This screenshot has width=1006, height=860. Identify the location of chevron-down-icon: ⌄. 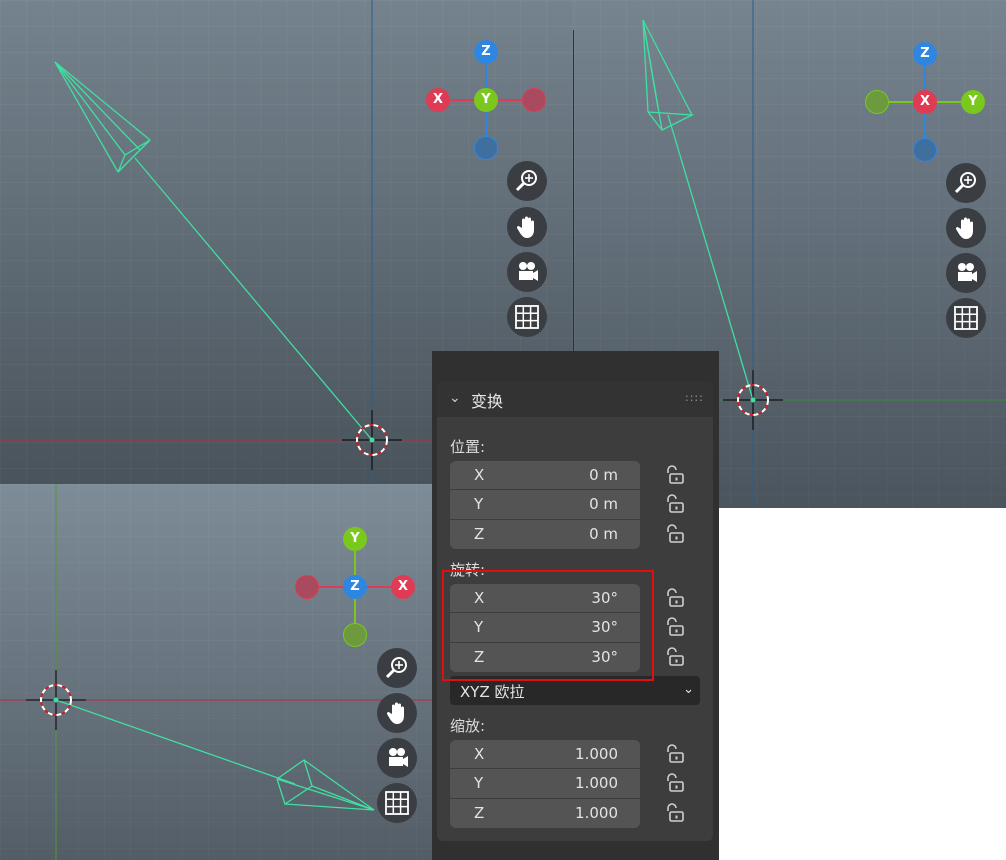
(688, 689).